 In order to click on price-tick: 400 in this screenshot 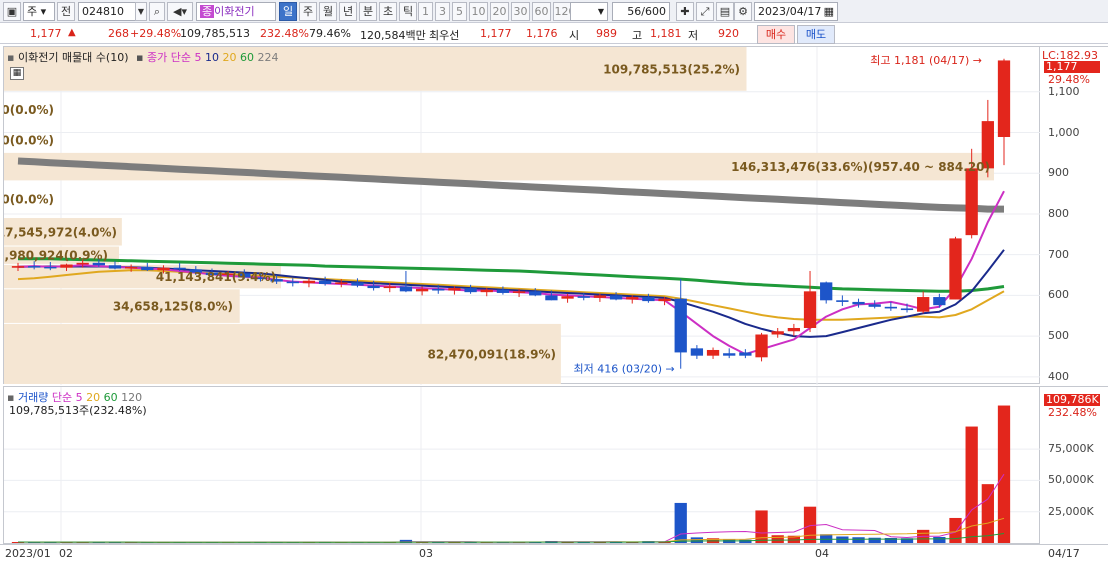, I will do `click(1058, 376)`.